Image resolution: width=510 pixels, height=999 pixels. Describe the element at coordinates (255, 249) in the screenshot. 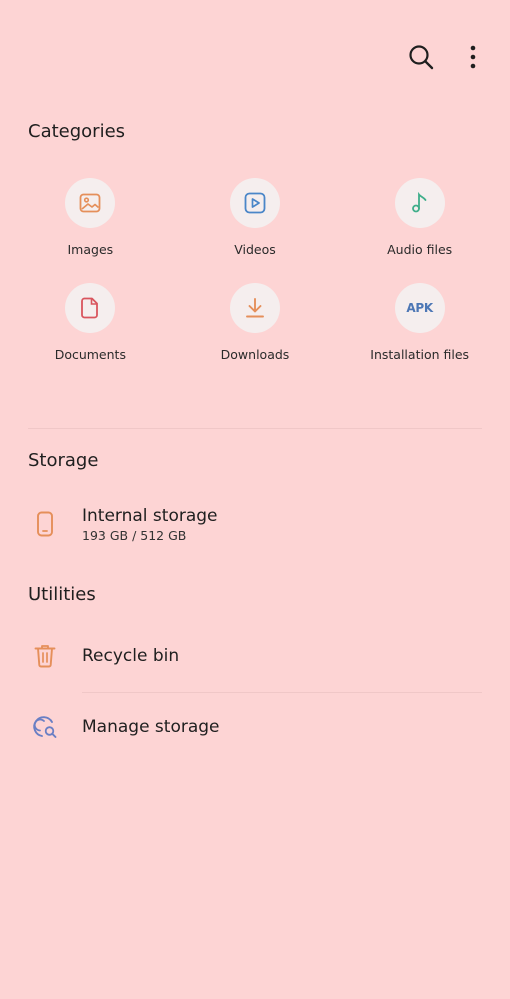

I see `category-label: Videos` at that location.